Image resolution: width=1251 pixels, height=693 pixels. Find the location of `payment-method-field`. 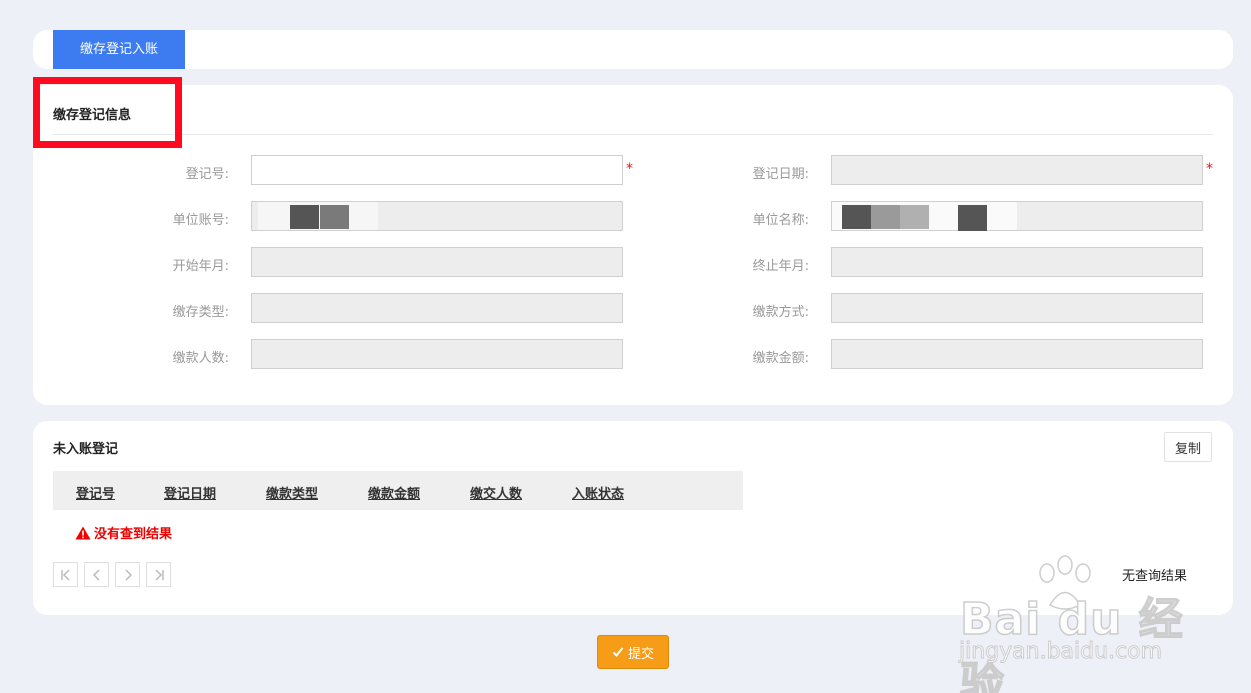

payment-method-field is located at coordinates (1017, 308).